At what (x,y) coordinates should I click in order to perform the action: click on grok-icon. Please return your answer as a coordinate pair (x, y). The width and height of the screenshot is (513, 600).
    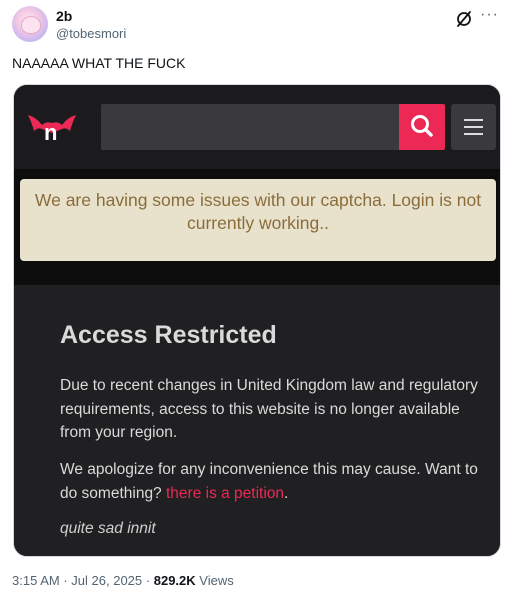
    Looking at the image, I should click on (464, 19).